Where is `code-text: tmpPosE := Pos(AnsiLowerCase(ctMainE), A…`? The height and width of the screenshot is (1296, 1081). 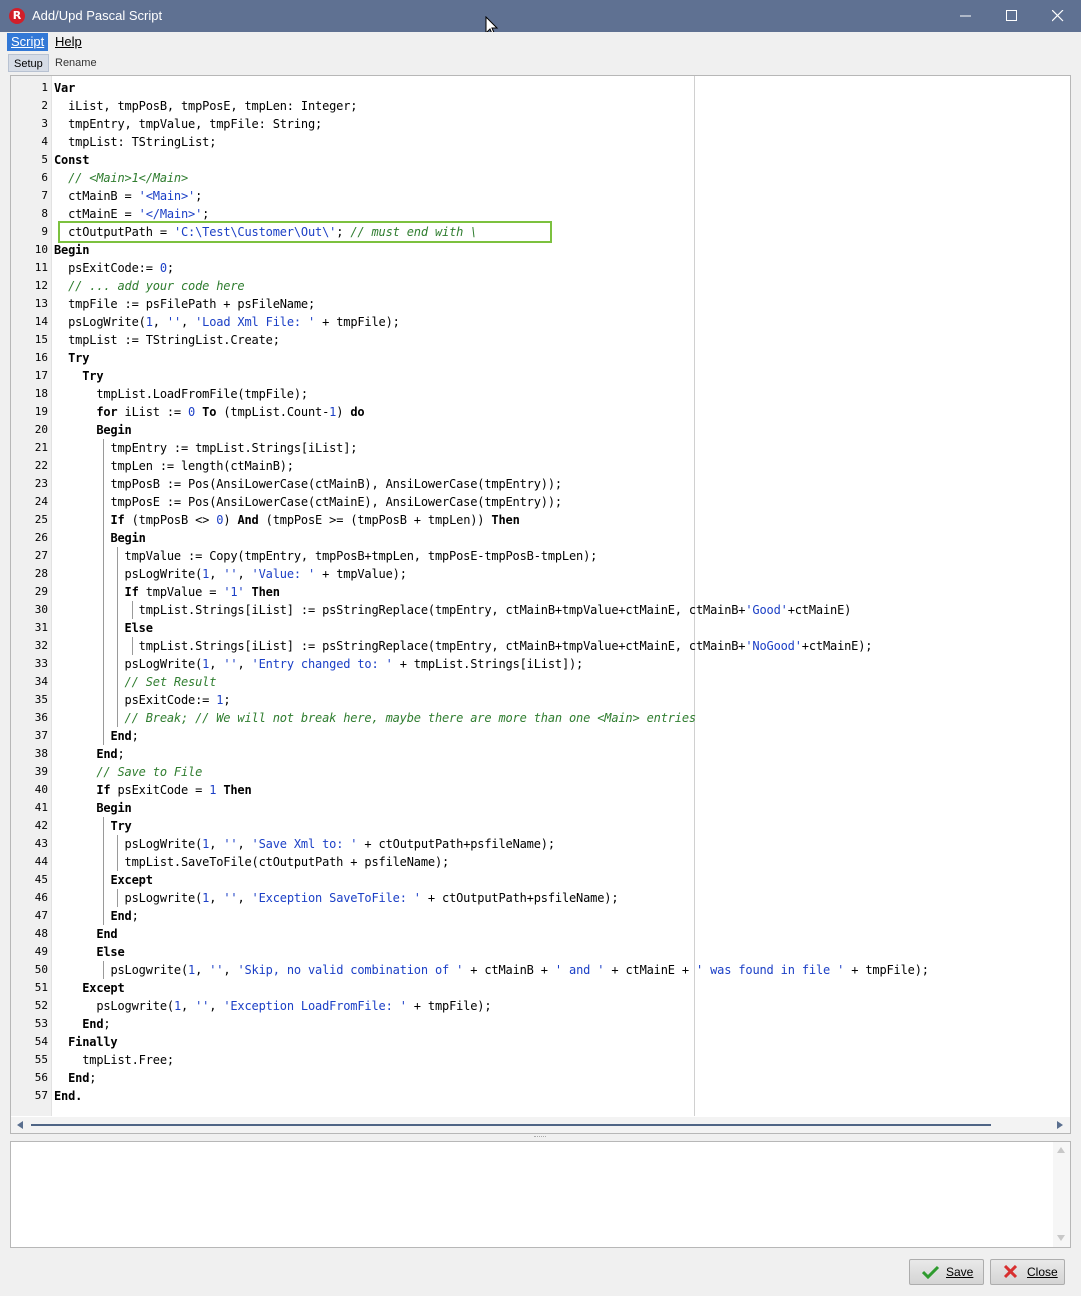 code-text: tmpPosE := Pos(AnsiLowerCase(ctMainE), A… is located at coordinates (308, 502).